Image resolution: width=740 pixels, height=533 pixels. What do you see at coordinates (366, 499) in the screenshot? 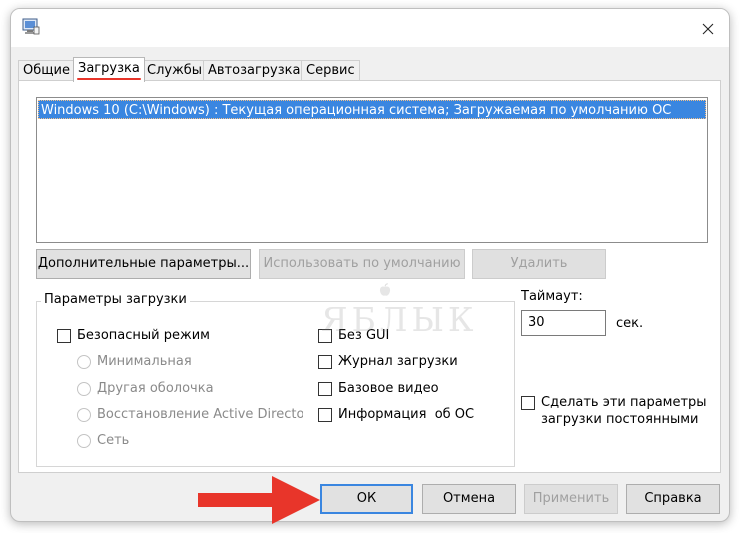
I see `ok-button: ОК` at bounding box center [366, 499].